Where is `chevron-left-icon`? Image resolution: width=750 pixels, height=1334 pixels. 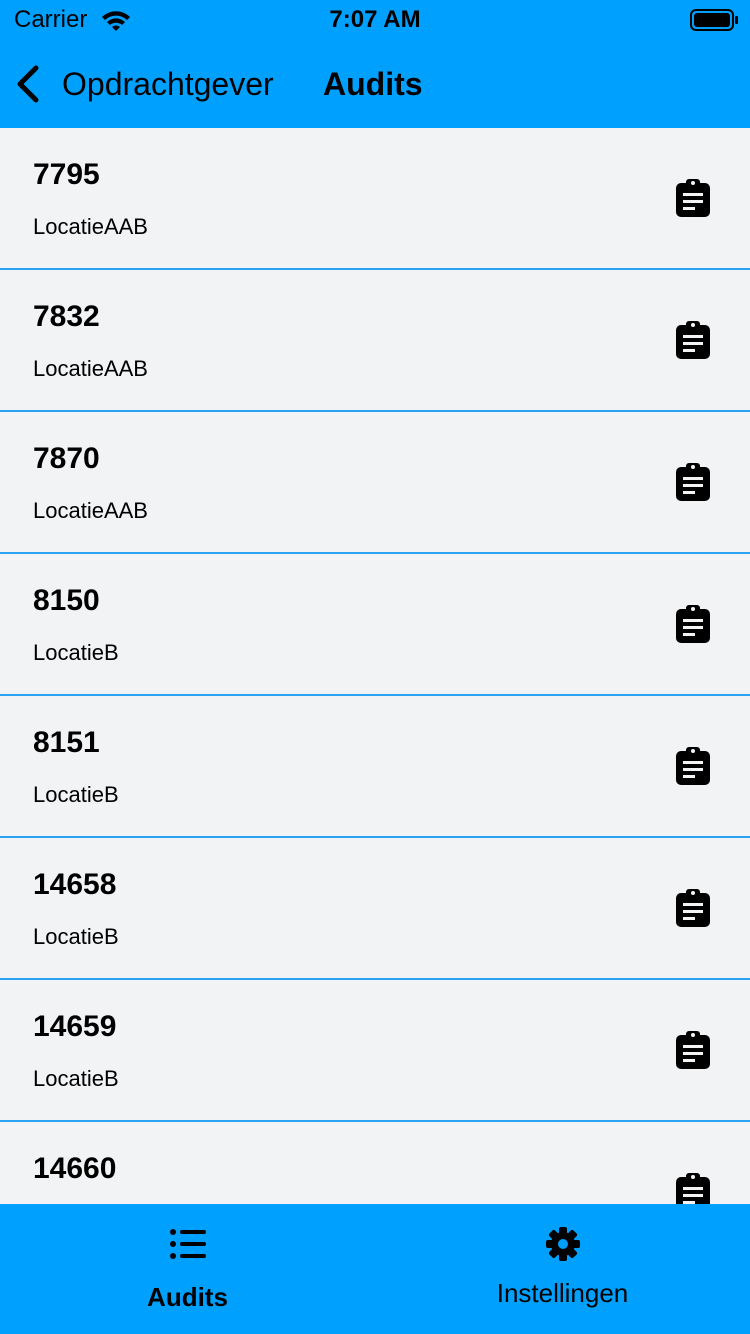 chevron-left-icon is located at coordinates (28, 84).